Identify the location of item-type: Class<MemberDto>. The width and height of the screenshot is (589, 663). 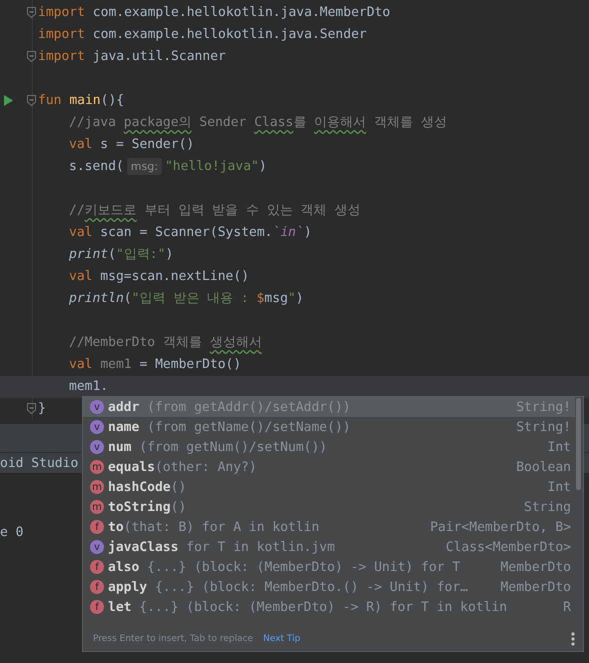
(508, 547).